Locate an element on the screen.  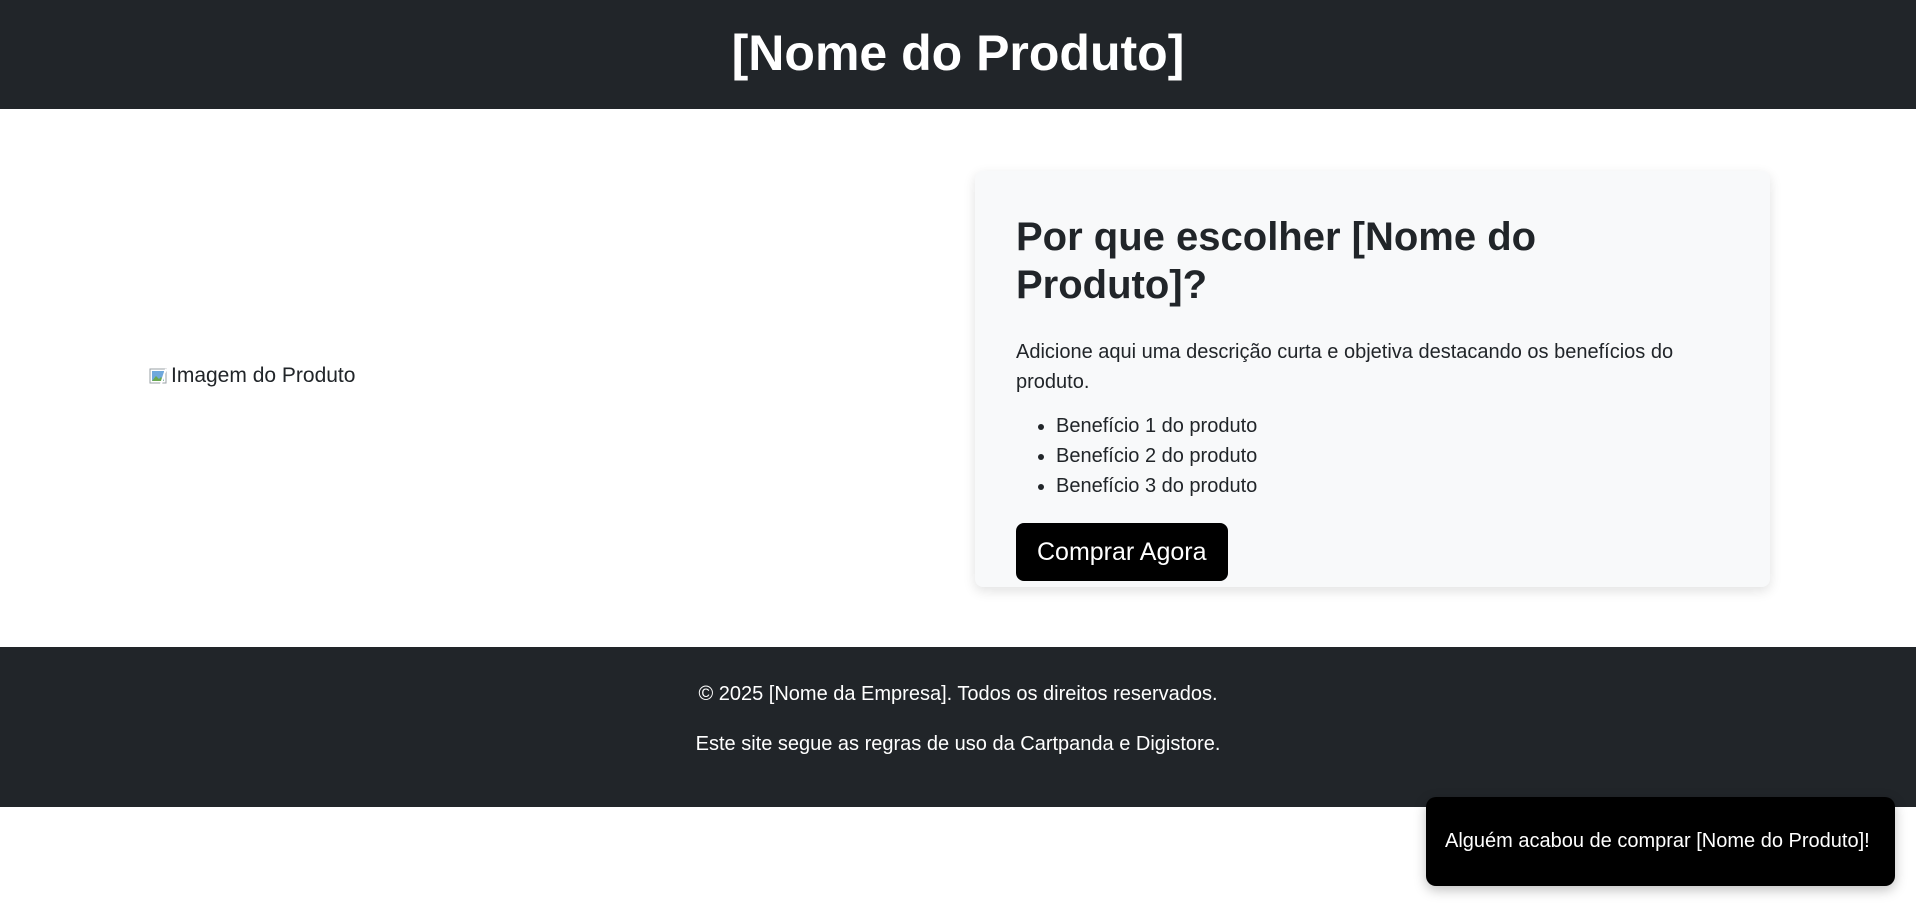
page-title: [Nome do Produto] is located at coordinates (958, 52).